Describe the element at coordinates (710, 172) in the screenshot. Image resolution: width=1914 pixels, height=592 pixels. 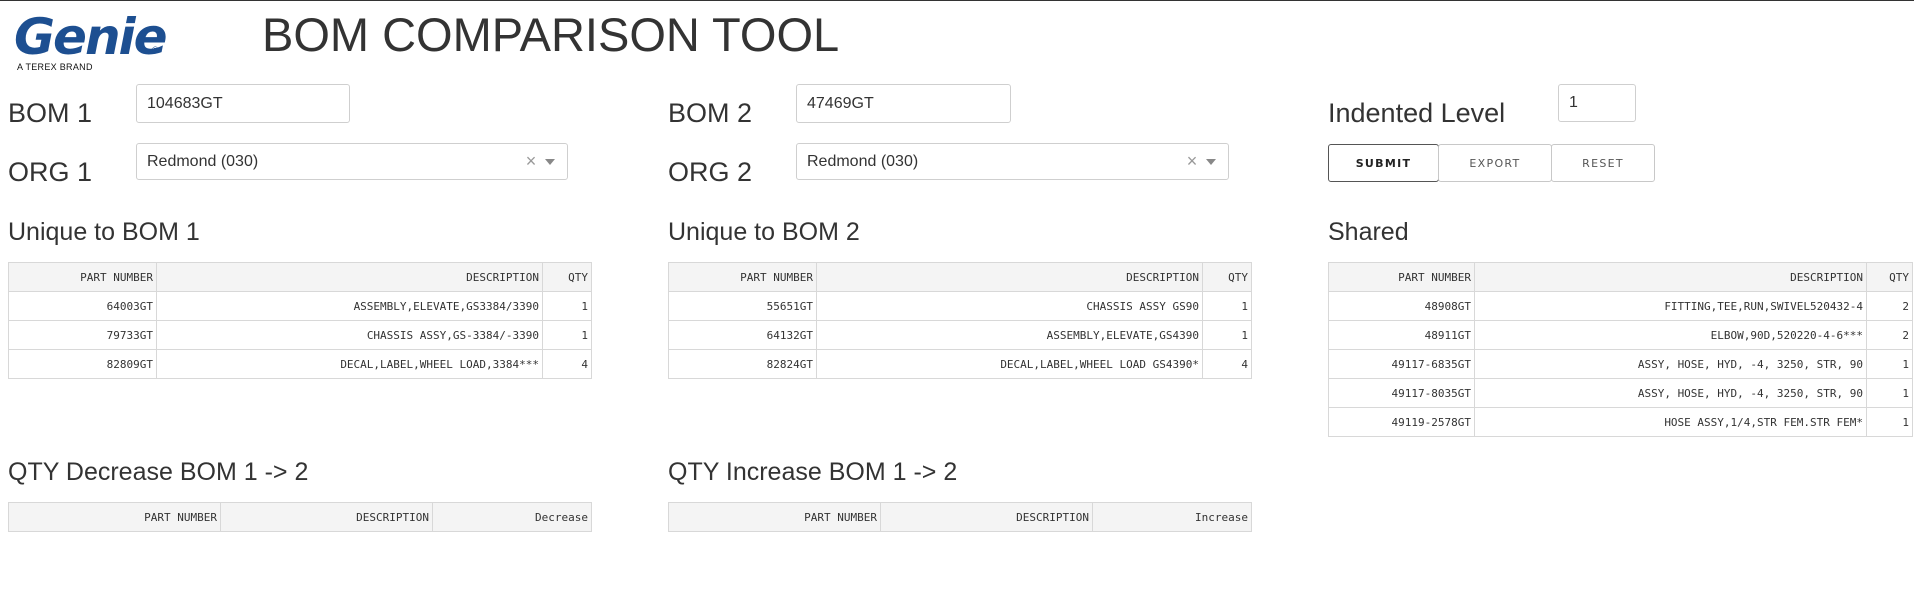
I see `org2-label: ORG 2` at that location.